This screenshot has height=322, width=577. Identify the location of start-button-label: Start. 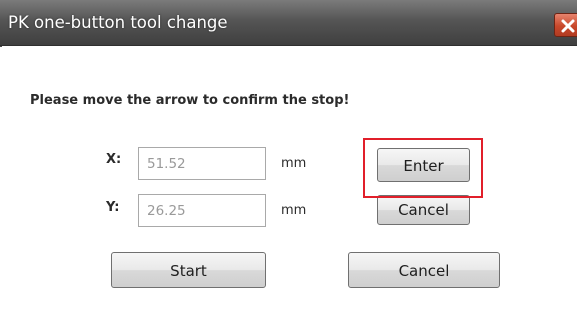
(188, 271).